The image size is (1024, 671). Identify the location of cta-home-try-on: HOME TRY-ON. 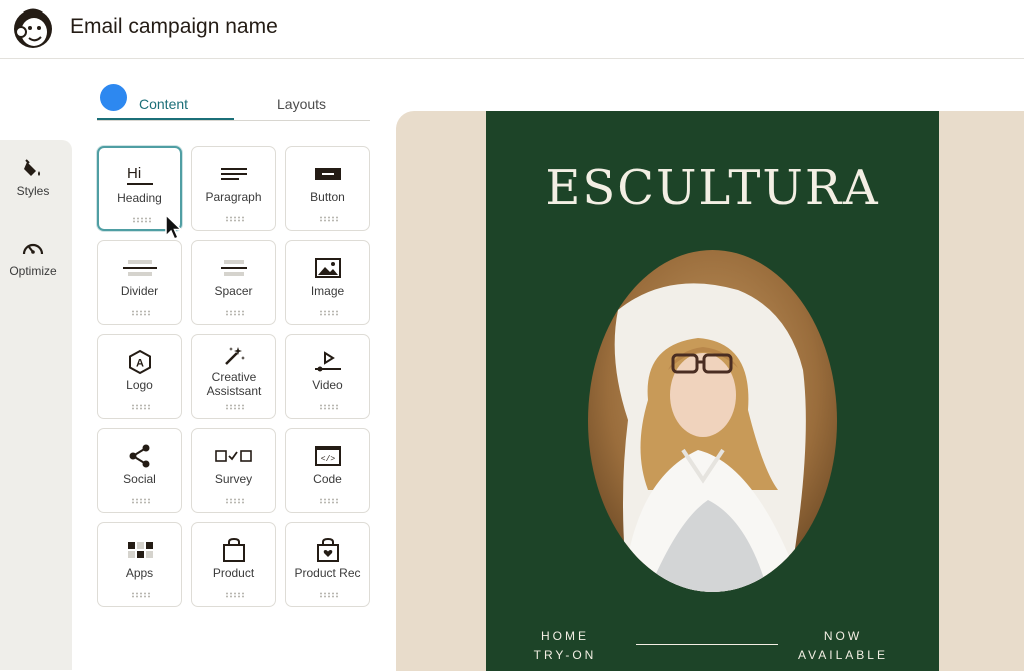
(565, 646).